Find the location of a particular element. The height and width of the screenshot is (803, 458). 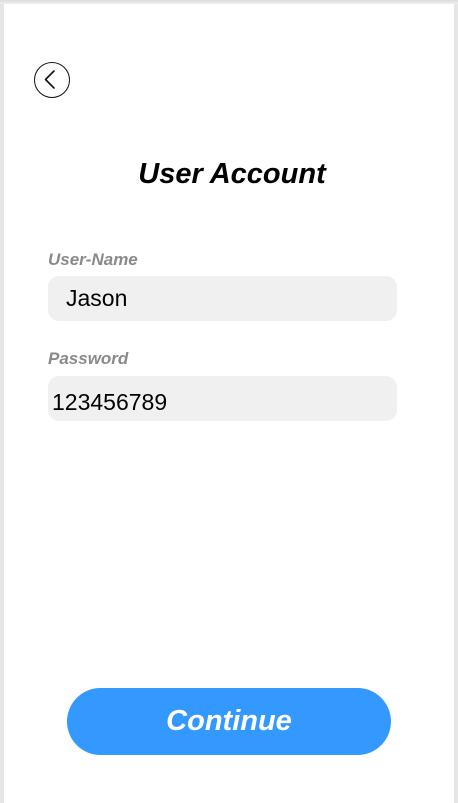

password-field is located at coordinates (222, 398).